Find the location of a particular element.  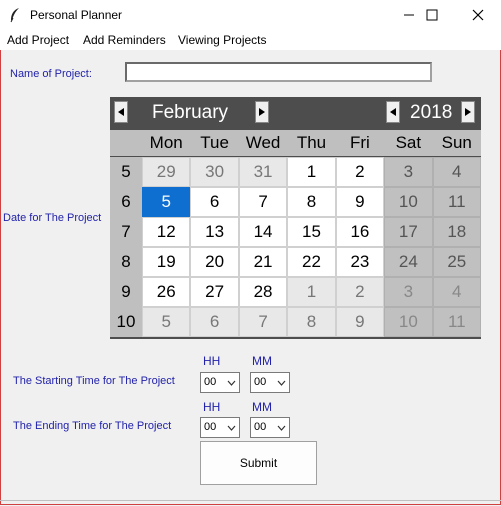

project-name-input is located at coordinates (278, 72).